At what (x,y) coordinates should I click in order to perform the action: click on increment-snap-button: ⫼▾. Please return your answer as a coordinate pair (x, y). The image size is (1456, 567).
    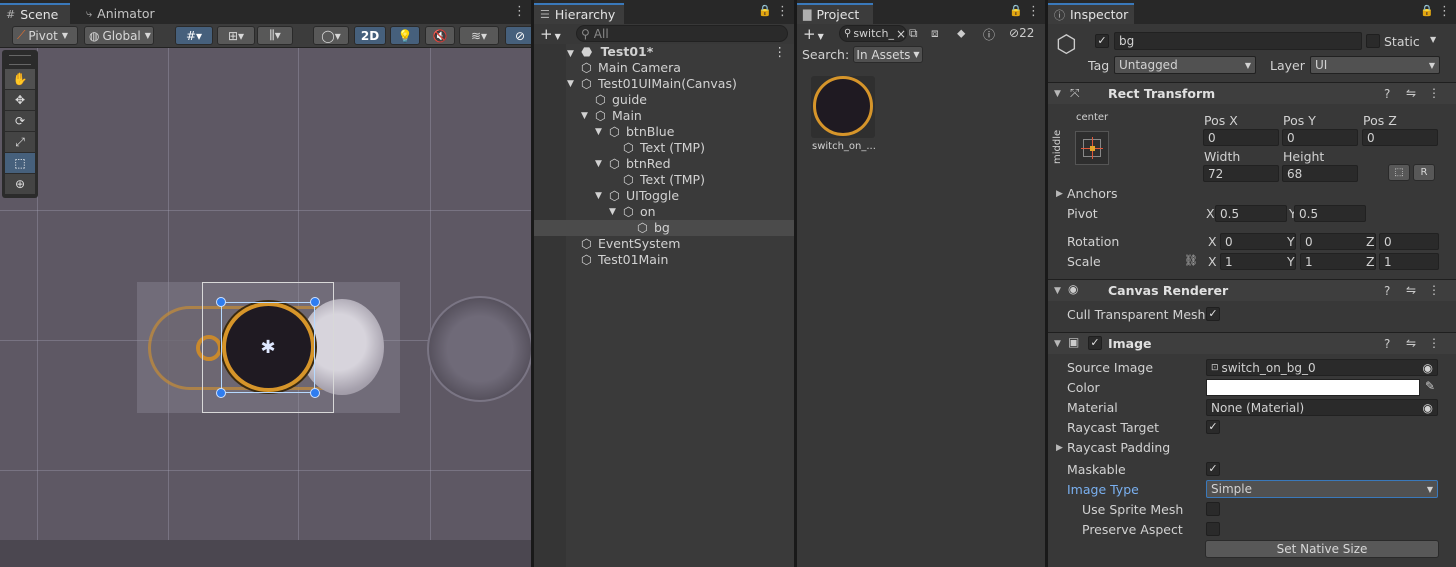
    Looking at the image, I should click on (275, 35).